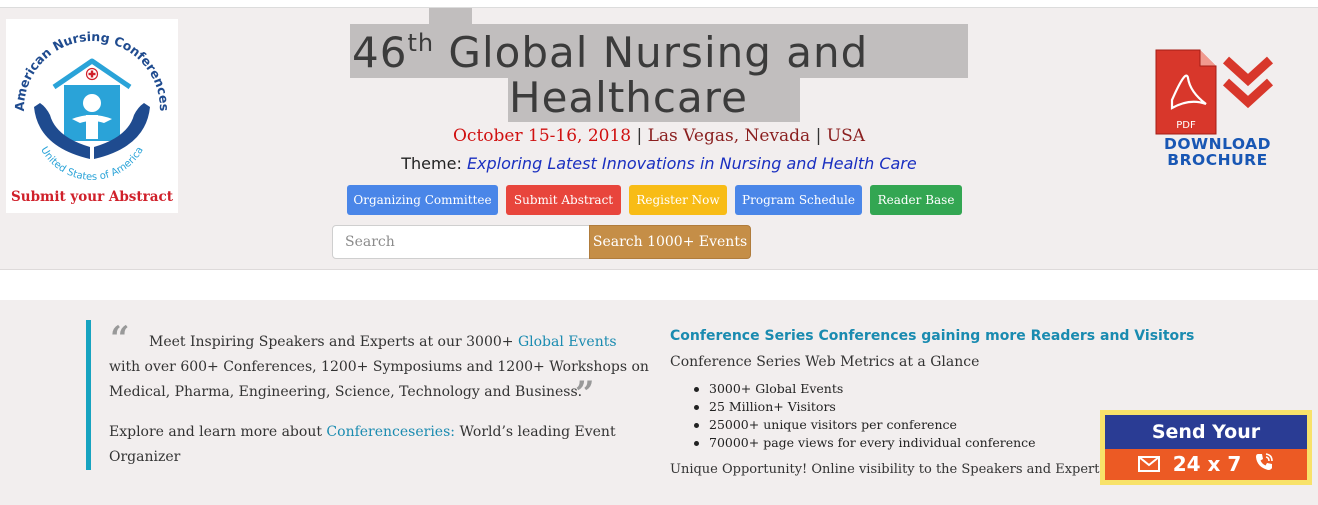 This screenshot has width=1318, height=505. I want to click on list-item: 25000+ unique visitors per conference, so click(865, 425).